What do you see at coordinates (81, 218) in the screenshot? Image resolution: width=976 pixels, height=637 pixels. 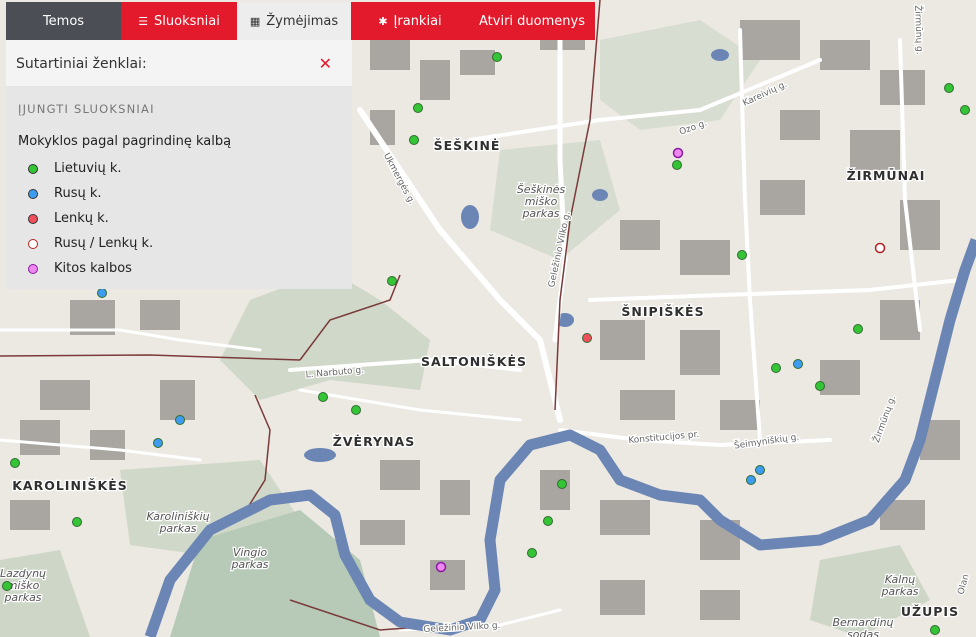 I see `legend-label: Lenkų k.` at bounding box center [81, 218].